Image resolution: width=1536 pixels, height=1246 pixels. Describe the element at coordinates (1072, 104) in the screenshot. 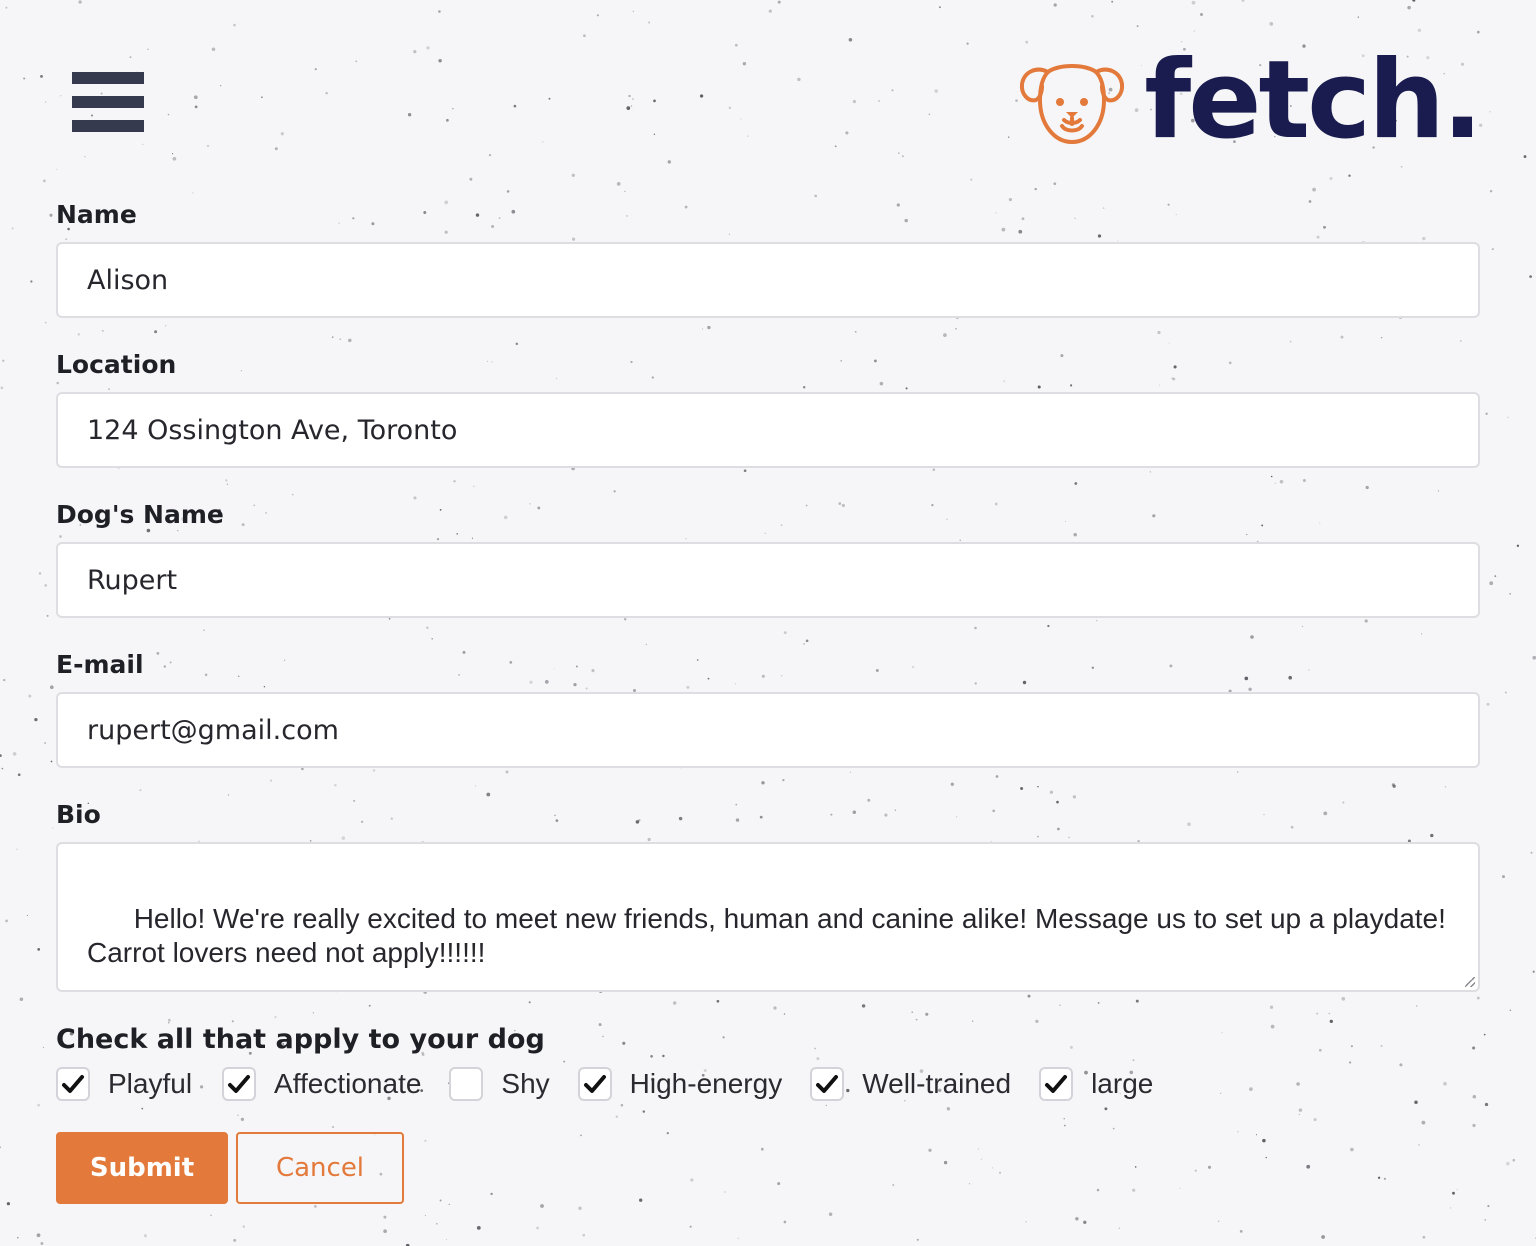

I see `dog-face-icon` at that location.